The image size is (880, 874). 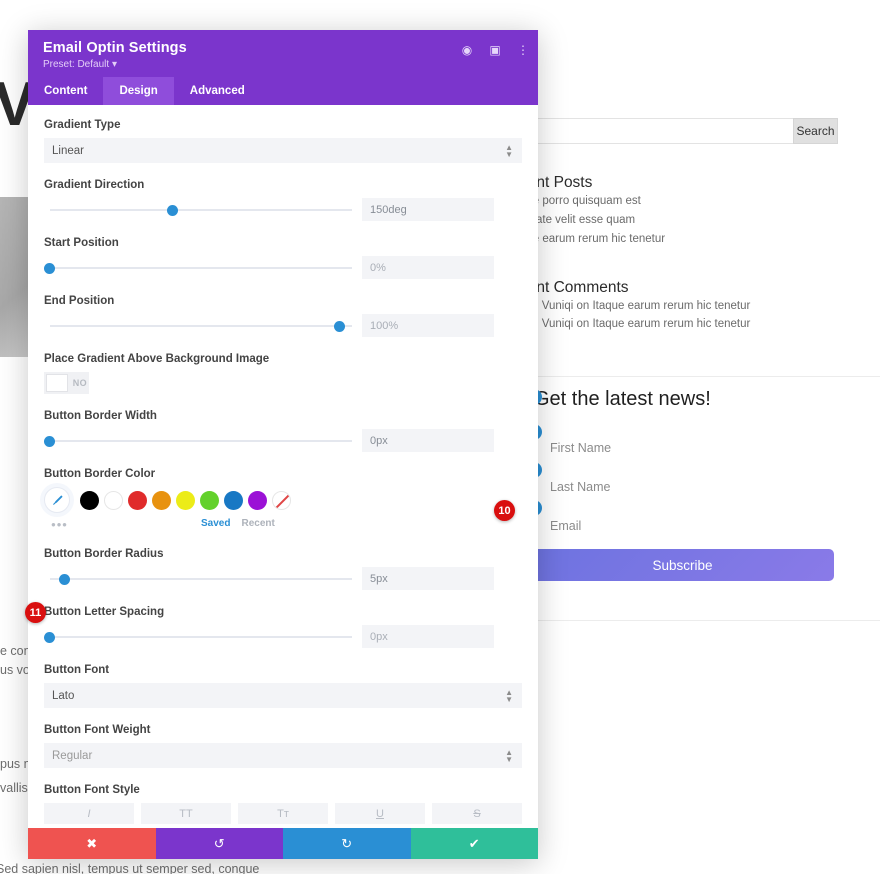 What do you see at coordinates (580, 201) in the screenshot?
I see `recent-post-link: que porro quisquam est` at bounding box center [580, 201].